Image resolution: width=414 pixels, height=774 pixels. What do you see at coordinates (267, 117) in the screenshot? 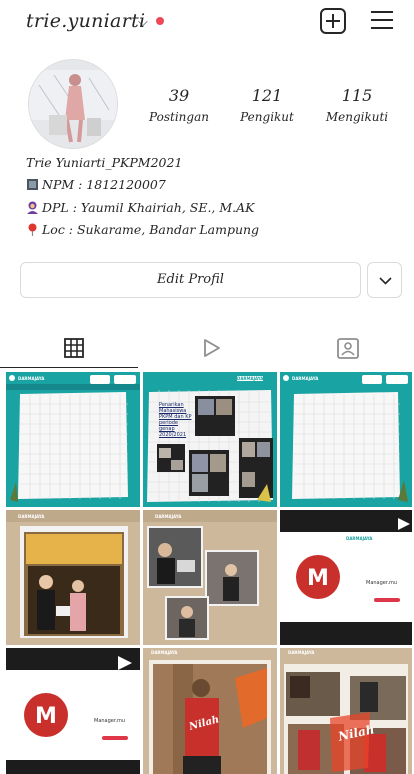
I see `followers-label: Pengikut` at bounding box center [267, 117].